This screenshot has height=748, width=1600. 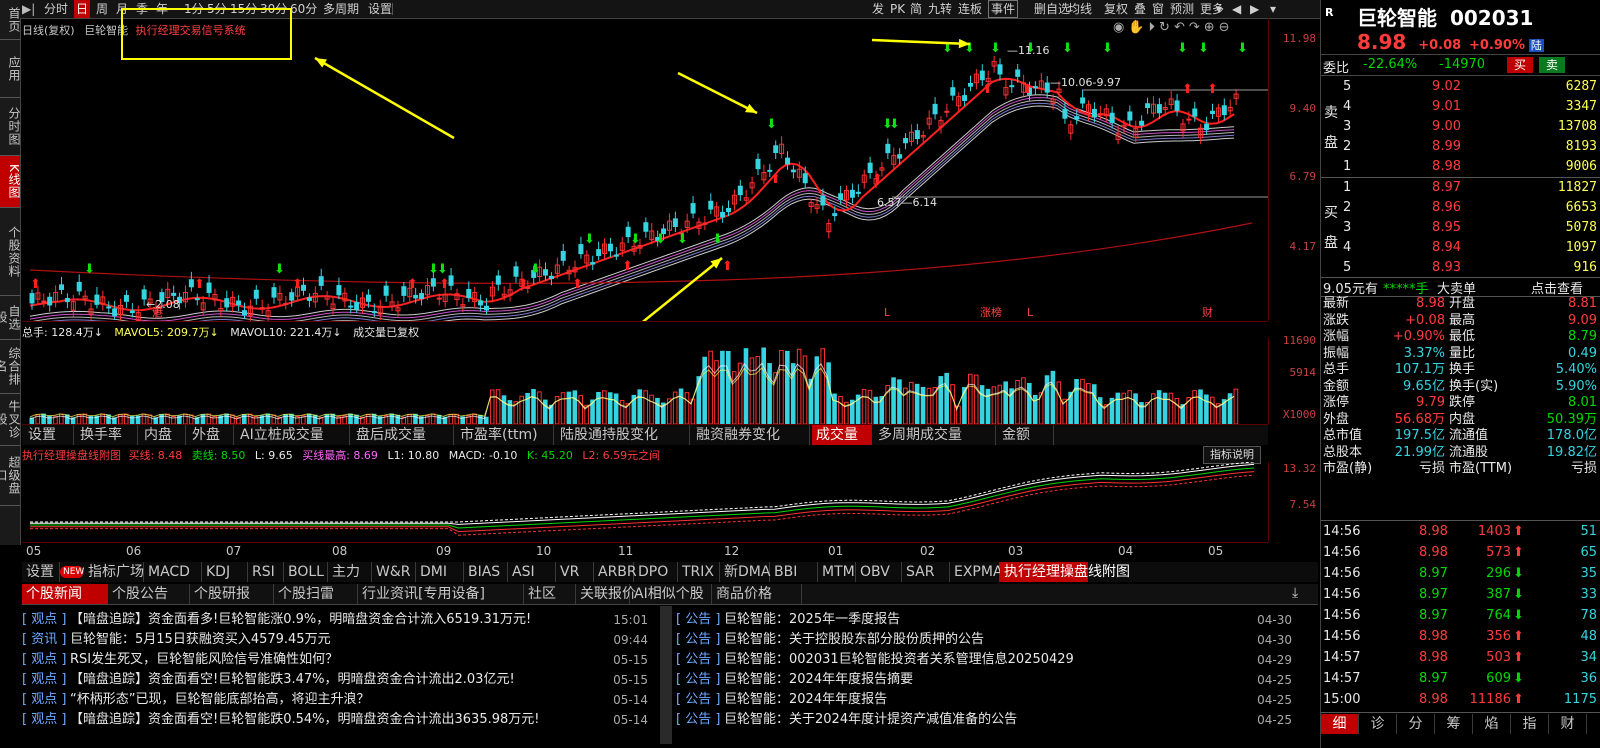 What do you see at coordinates (751, 435) in the screenshot?
I see `indicator-tab-8: 融资融券变化` at bounding box center [751, 435].